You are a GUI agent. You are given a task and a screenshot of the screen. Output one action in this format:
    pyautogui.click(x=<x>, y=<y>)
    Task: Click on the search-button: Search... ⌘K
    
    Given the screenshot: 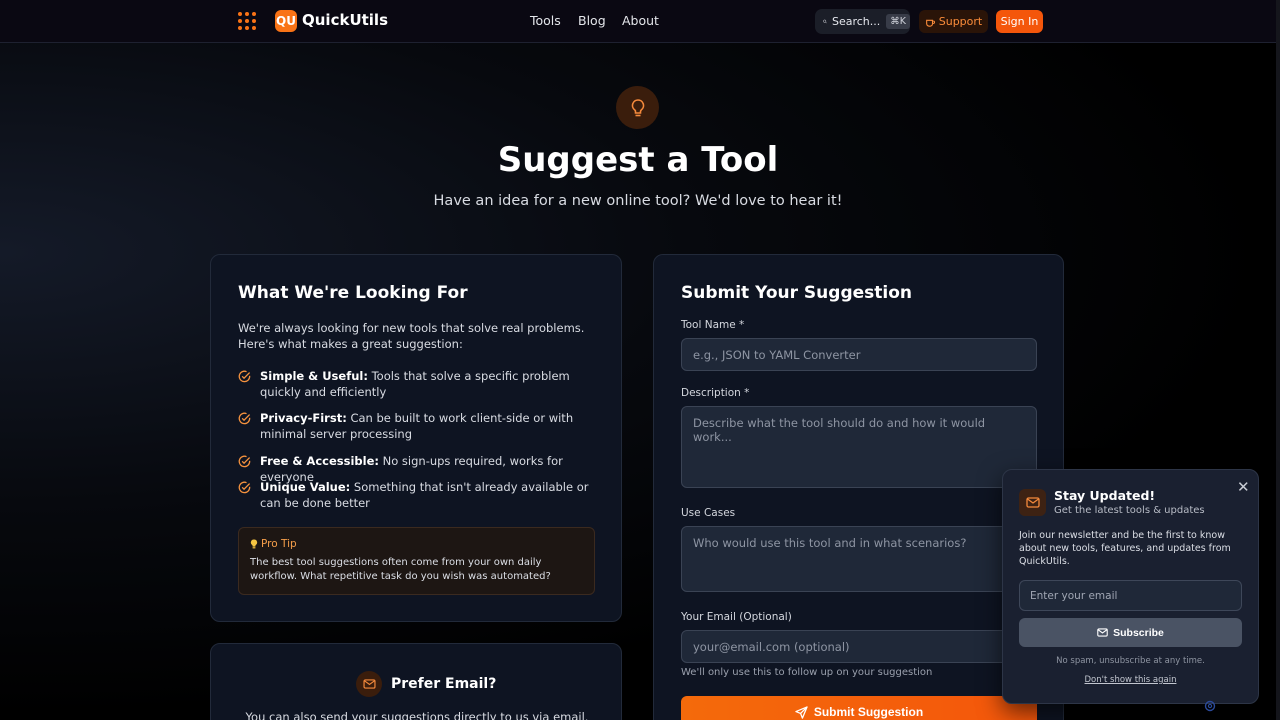 What is the action you would take?
    pyautogui.click(x=862, y=21)
    